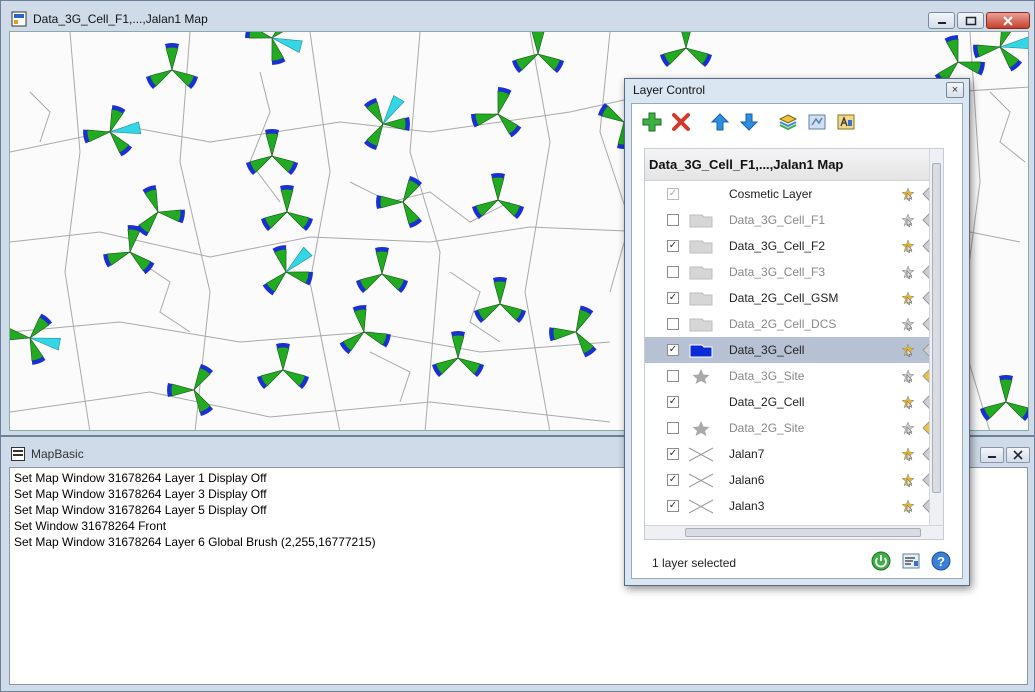 The height and width of the screenshot is (692, 1035). What do you see at coordinates (784, 298) in the screenshot?
I see `layer-name: Data_2G_Cell_GSM` at bounding box center [784, 298].